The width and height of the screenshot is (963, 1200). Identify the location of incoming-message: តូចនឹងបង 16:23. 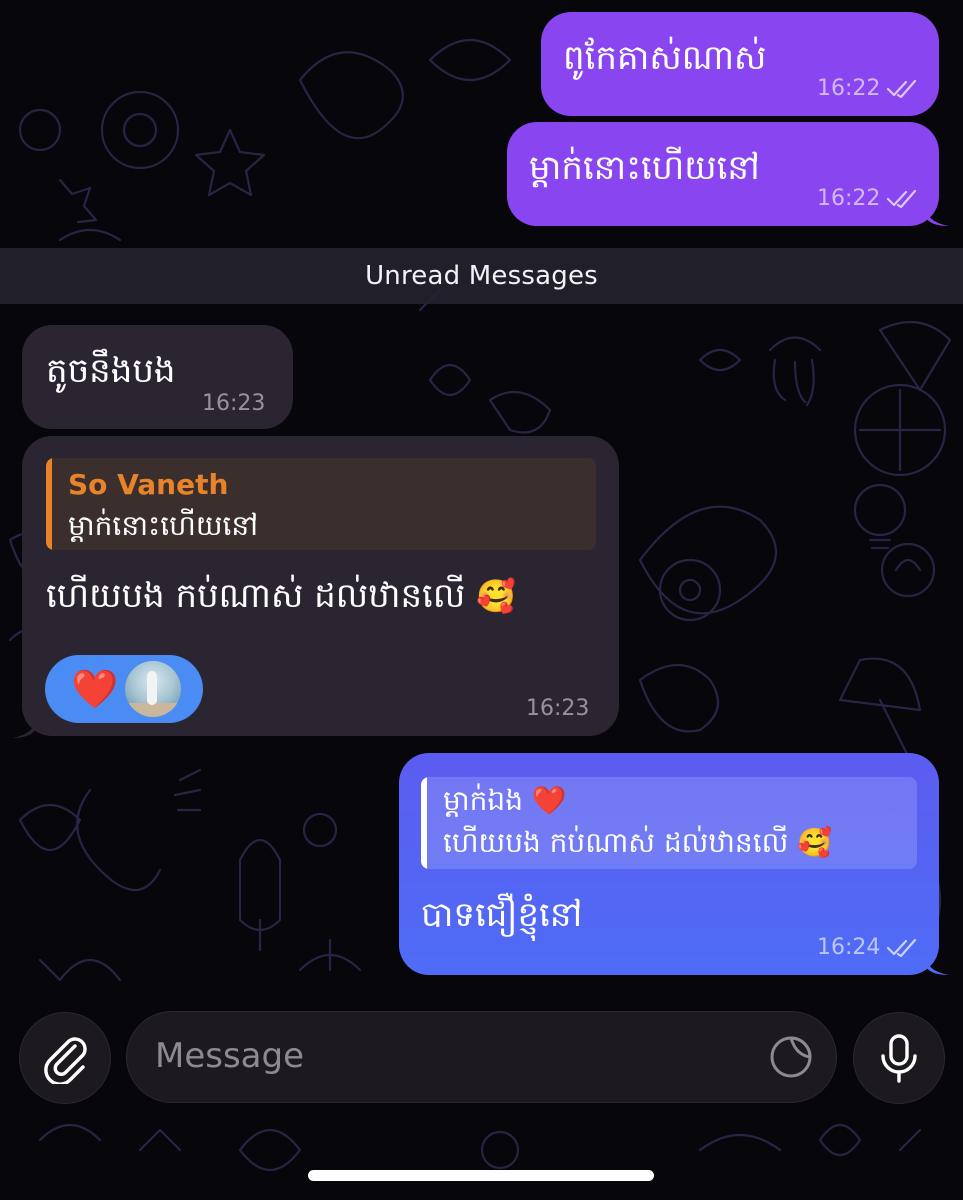
(157, 377).